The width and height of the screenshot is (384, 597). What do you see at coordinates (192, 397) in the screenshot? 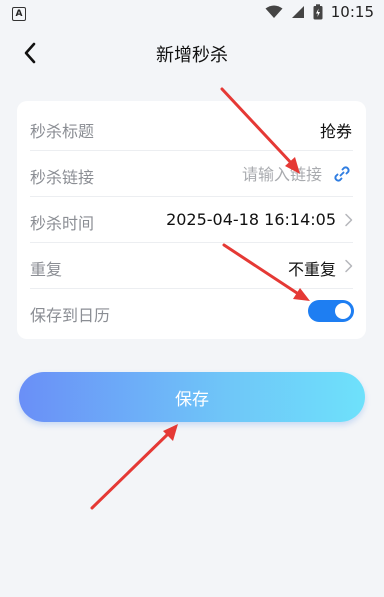
I see `save-button: 保存` at bounding box center [192, 397].